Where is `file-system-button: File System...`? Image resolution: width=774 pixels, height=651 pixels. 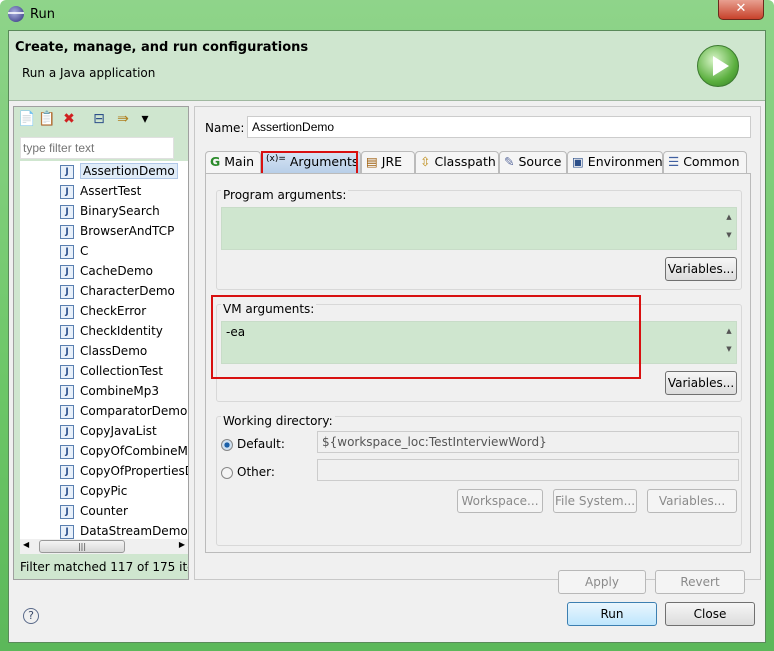 file-system-button: File System... is located at coordinates (595, 501).